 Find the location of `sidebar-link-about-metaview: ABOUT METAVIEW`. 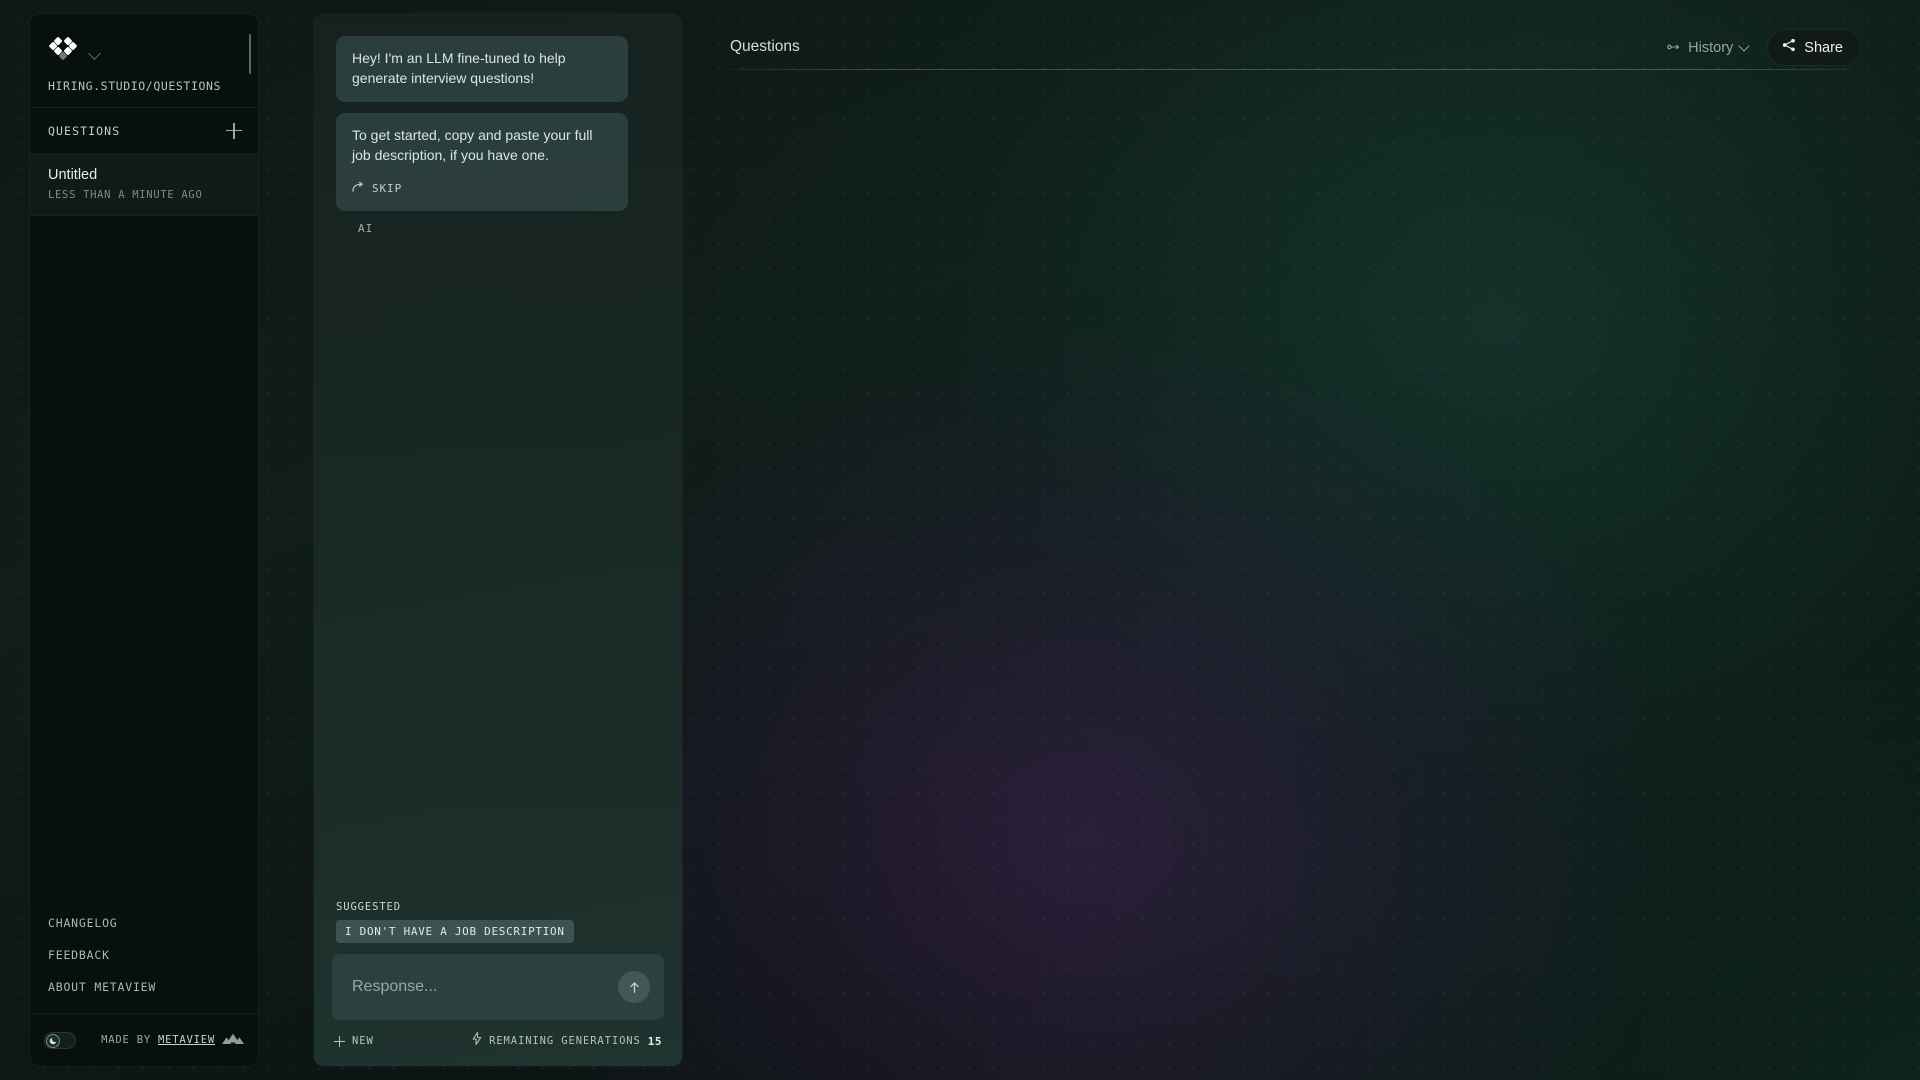

sidebar-link-about-metaview: ABOUT METAVIEW is located at coordinates (144, 987).